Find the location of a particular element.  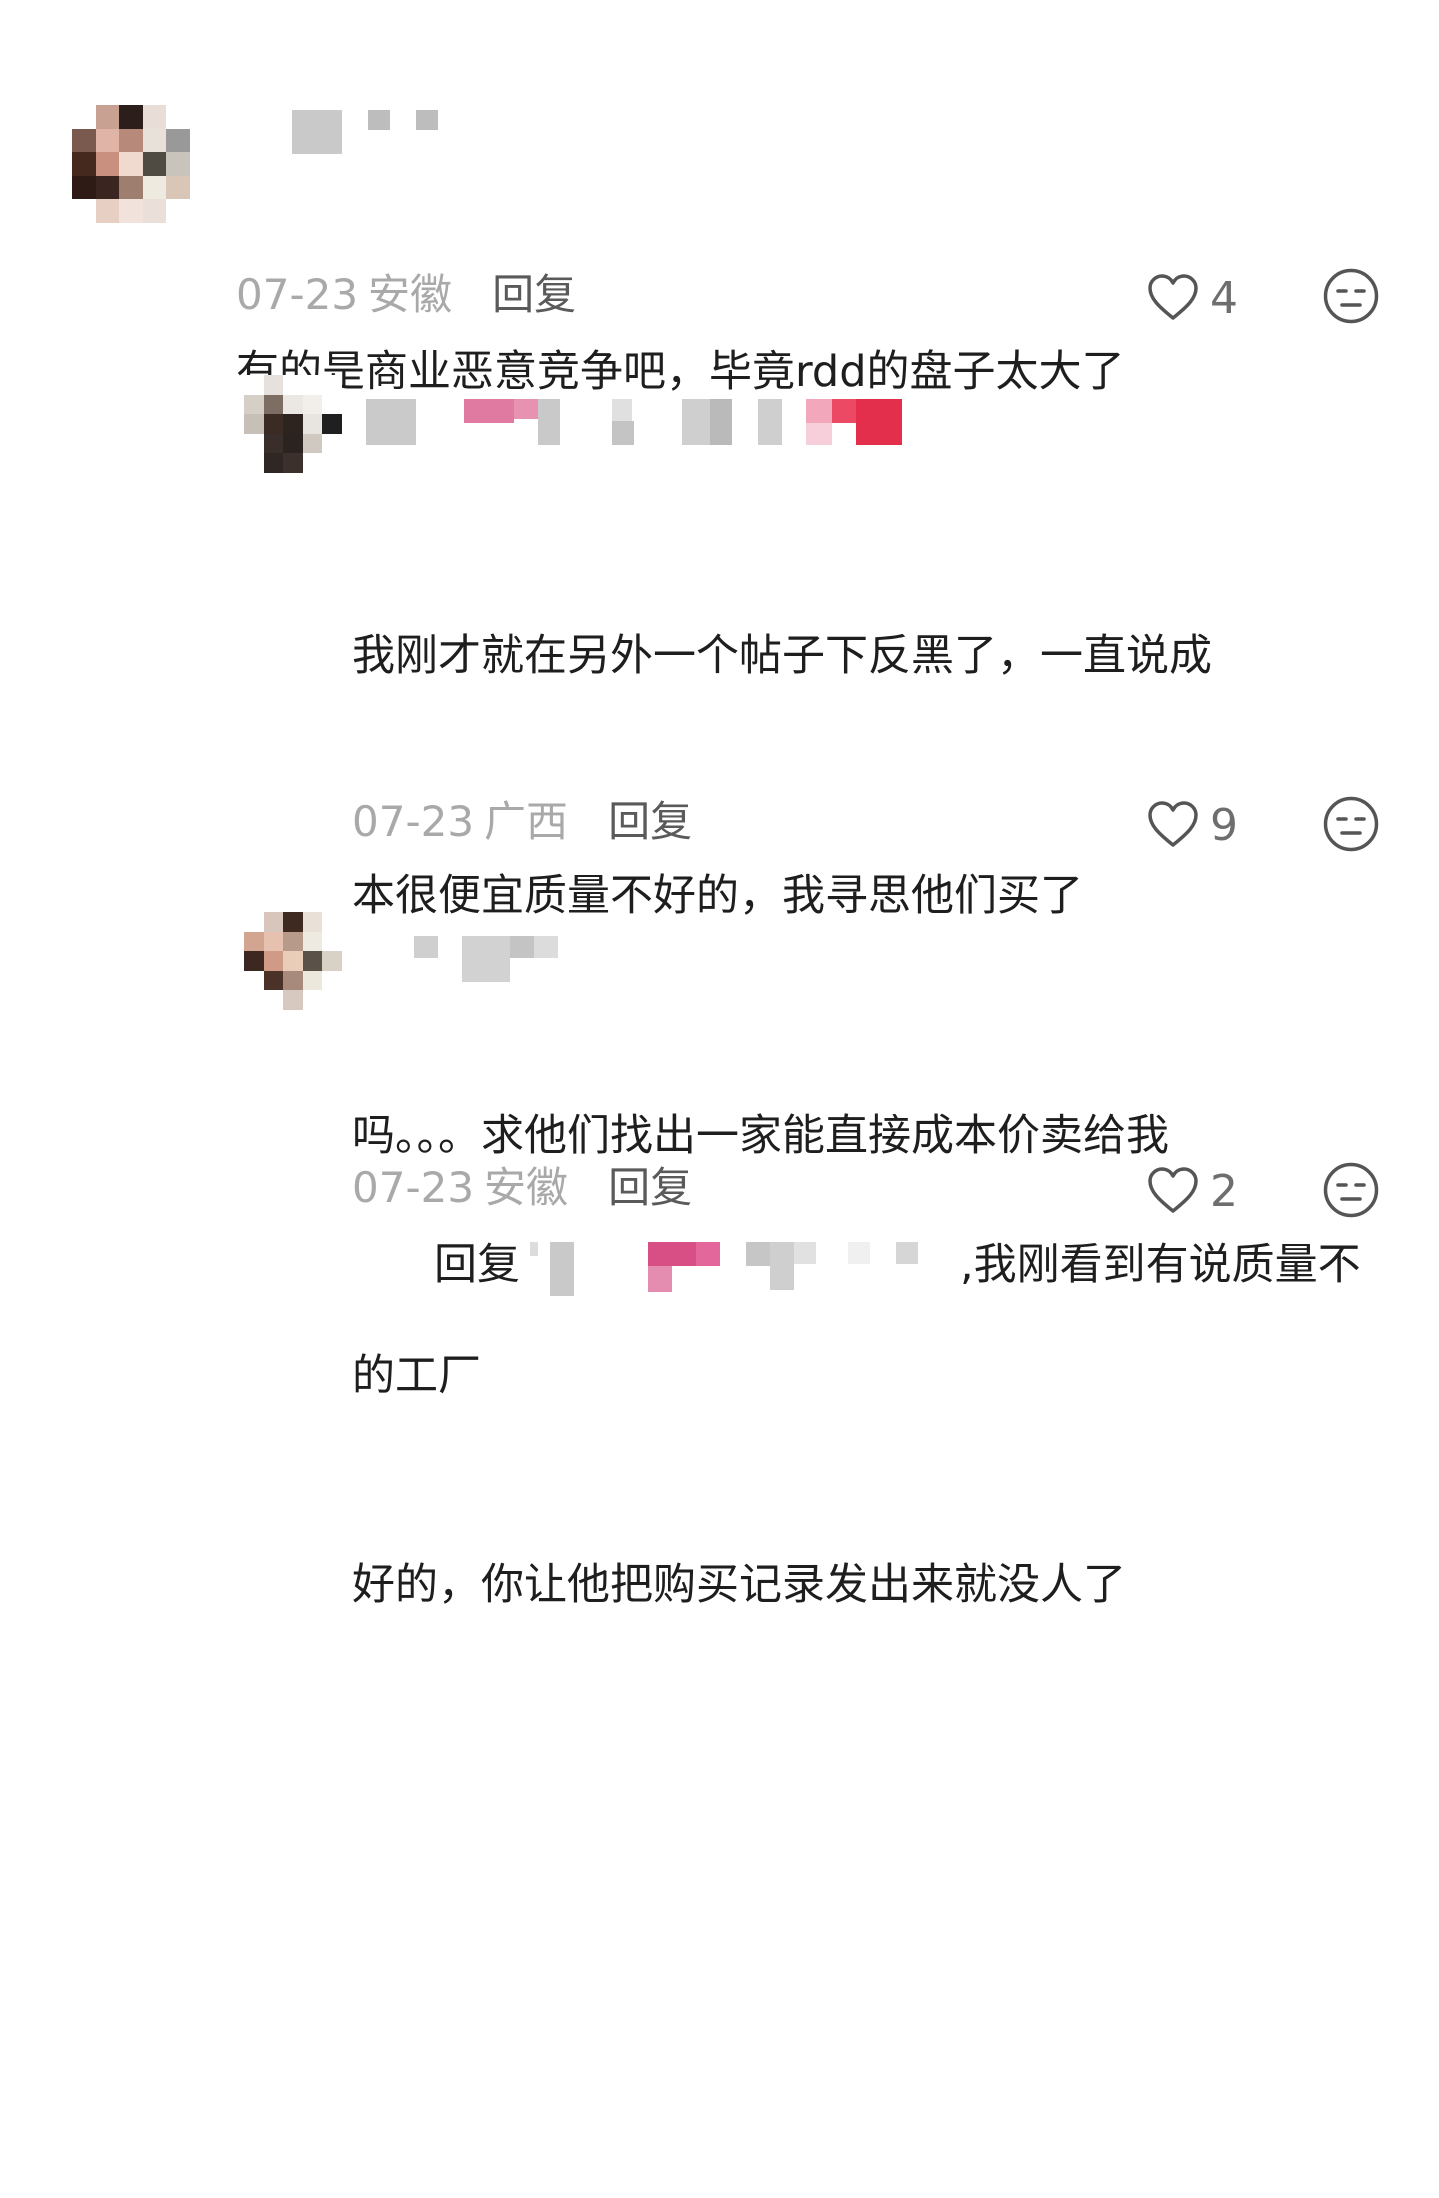

comment-meta: 07-23 广西 回复 is located at coordinates (522, 822).